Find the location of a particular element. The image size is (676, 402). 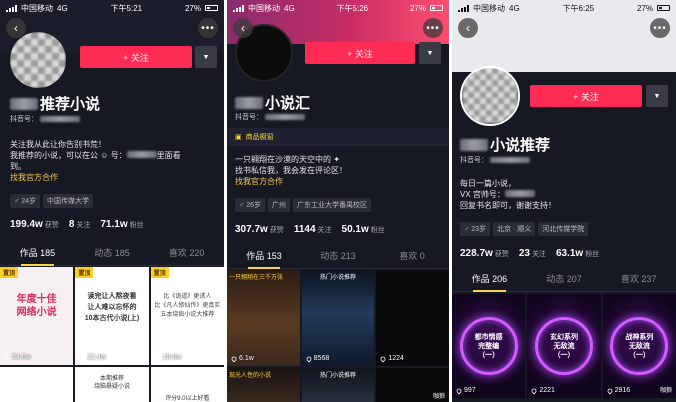

stat-likes: 199.4w 获赞 is located at coordinates (34, 224).